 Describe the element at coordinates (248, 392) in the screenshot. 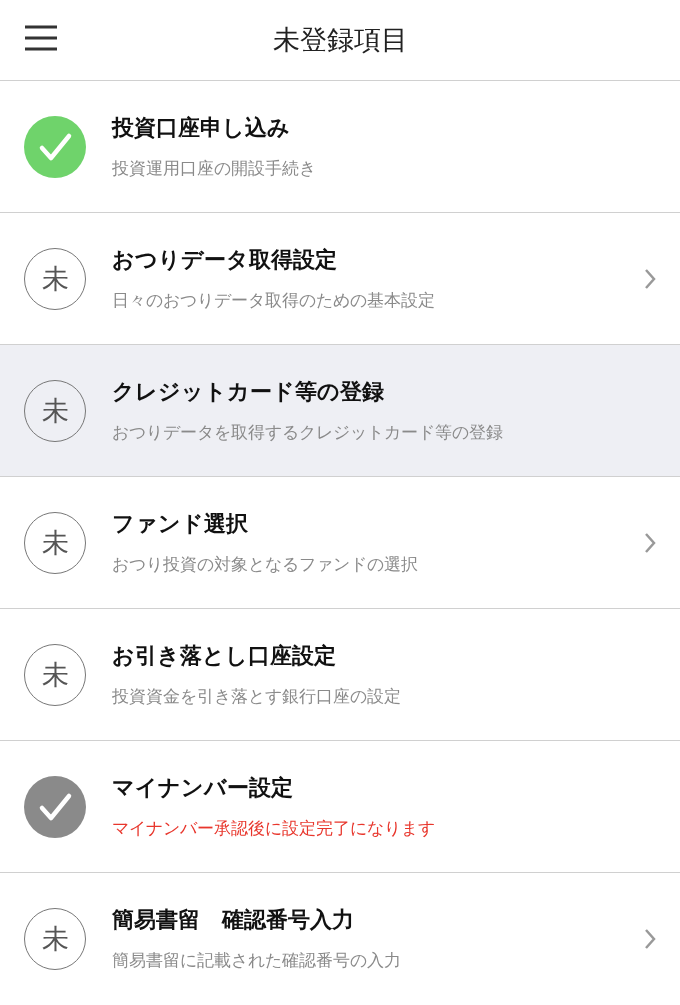

I see `item-title: クレジットカード等の登録` at that location.